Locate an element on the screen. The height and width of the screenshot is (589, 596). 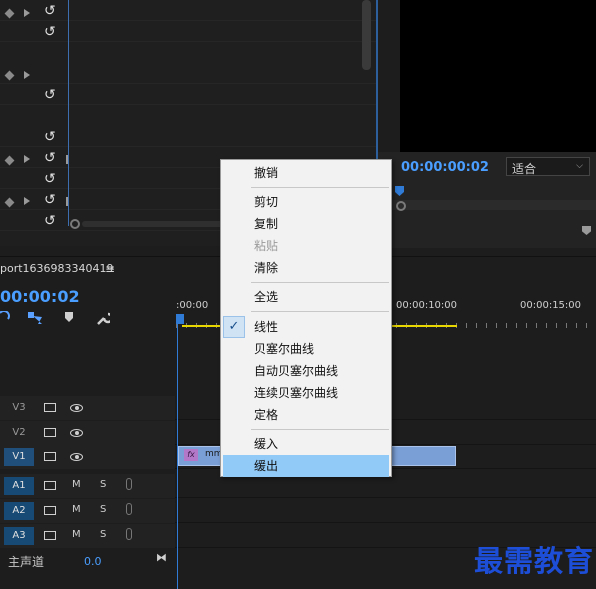
sequence-tab: port1636983340419 is located at coordinates (57, 268).